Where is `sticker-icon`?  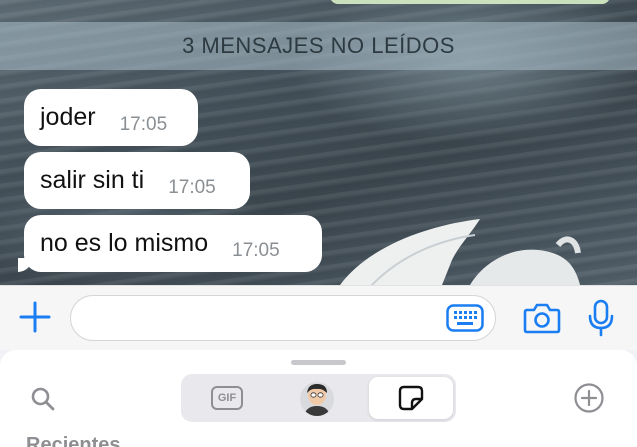
sticker-icon is located at coordinates (411, 398).